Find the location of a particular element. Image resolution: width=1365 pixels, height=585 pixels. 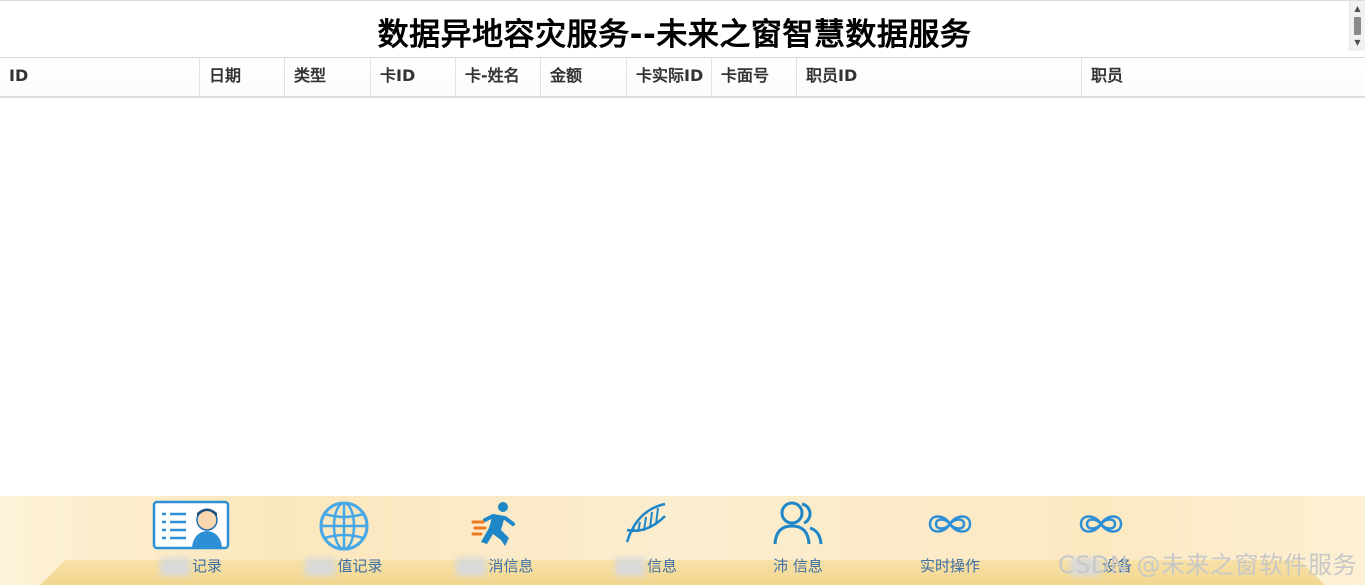

column-header-id: ID is located at coordinates (100, 77).